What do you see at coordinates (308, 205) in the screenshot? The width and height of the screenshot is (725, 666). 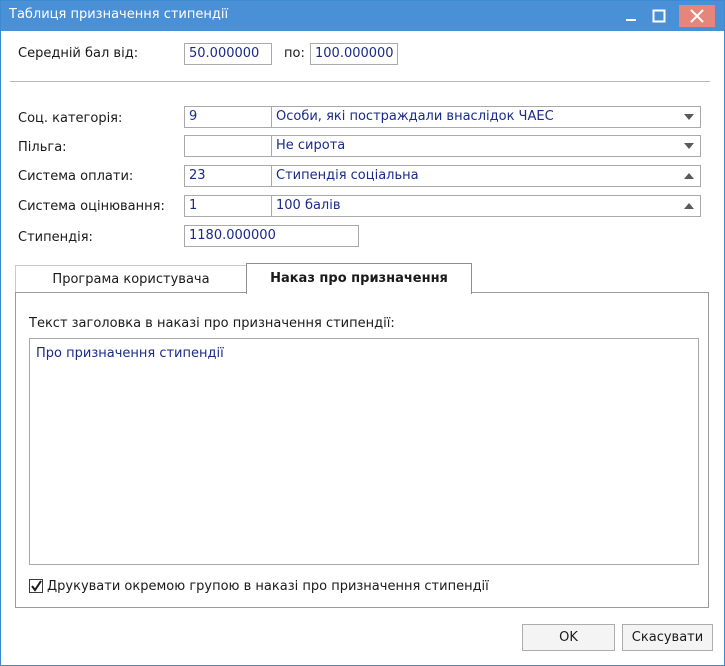 I see `grading-system-value: 100 балів` at bounding box center [308, 205].